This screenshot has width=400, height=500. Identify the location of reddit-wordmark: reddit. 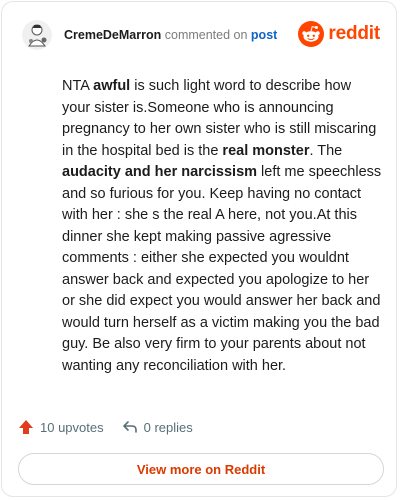
(354, 33).